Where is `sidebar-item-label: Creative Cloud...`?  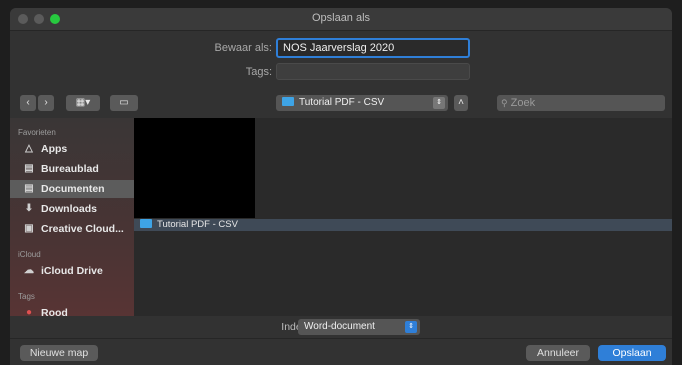 sidebar-item-label: Creative Cloud... is located at coordinates (82, 229).